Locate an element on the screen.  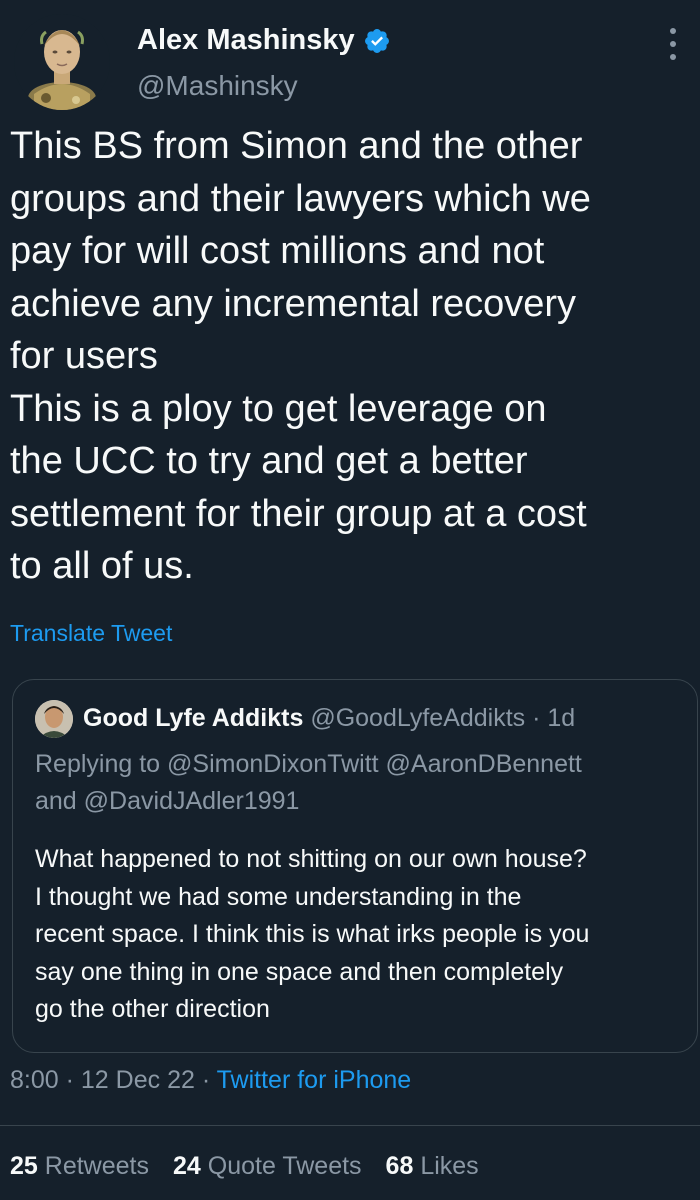
tweet-text-line: for users is located at coordinates (84, 356).